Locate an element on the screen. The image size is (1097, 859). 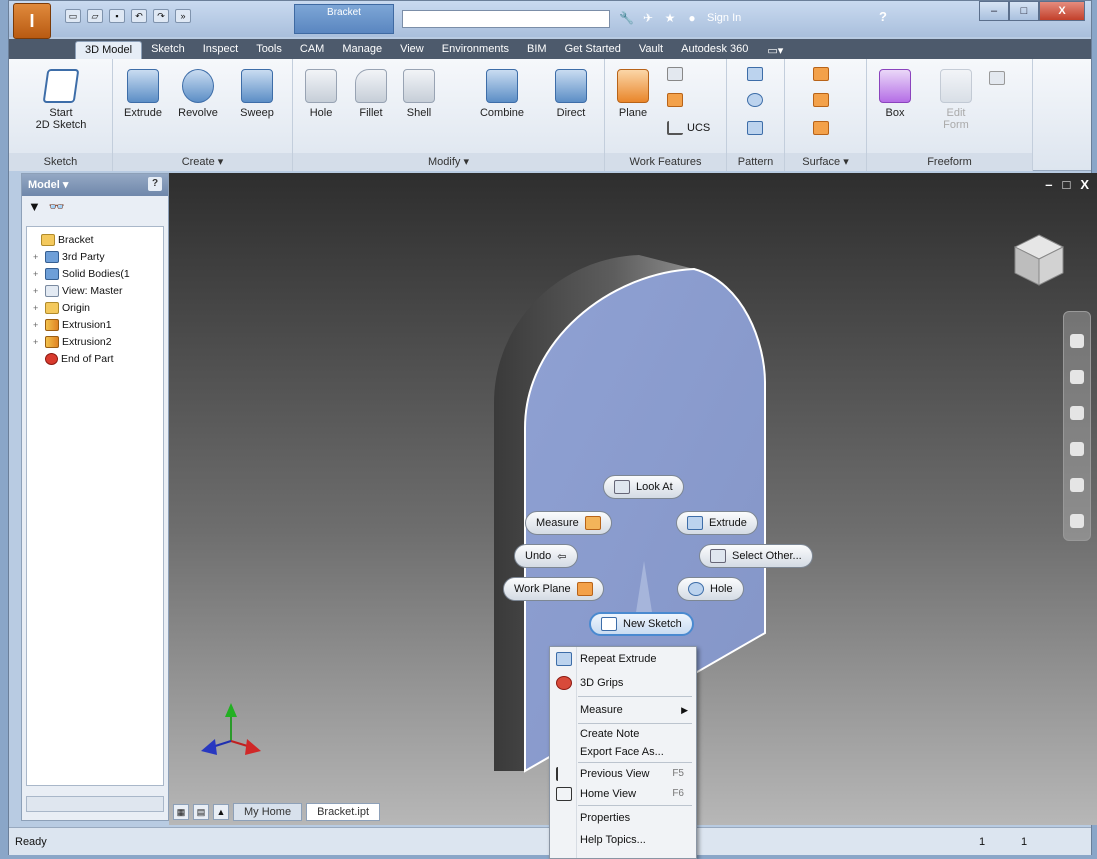
look-at-button: Look At is located at coordinates (643, 487).